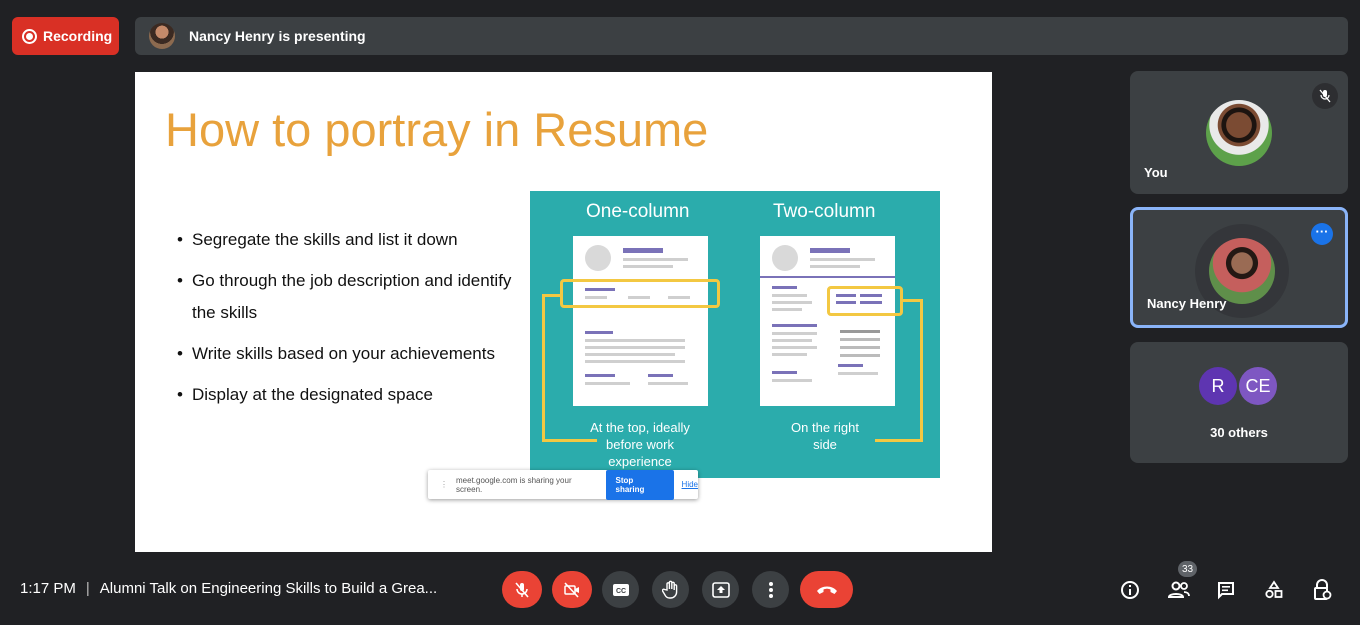 The image size is (1360, 625). I want to click on host-controls-icon, so click(1322, 590).